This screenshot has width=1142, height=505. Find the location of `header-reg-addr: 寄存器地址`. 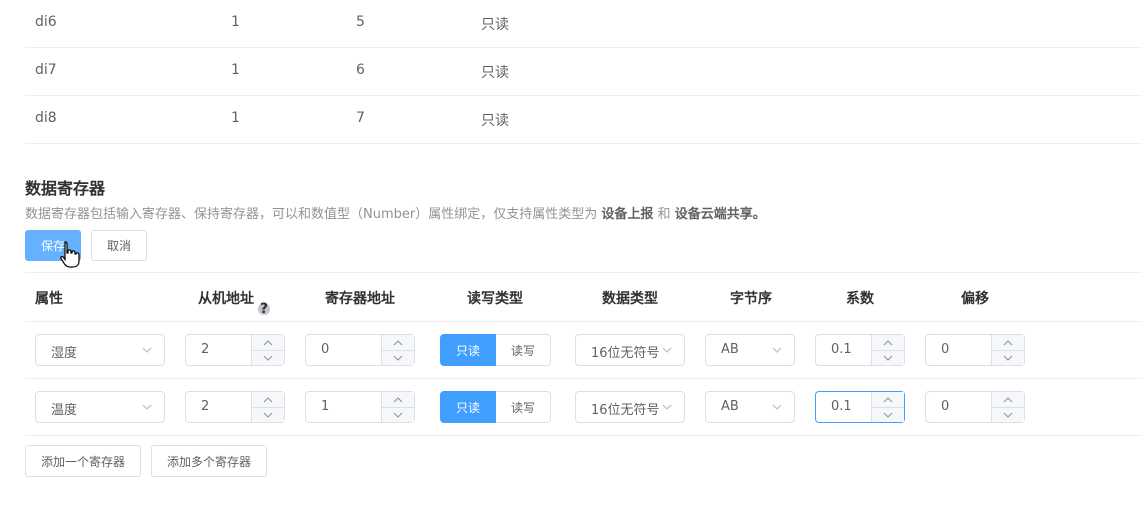

header-reg-addr: 寄存器地址 is located at coordinates (360, 299).